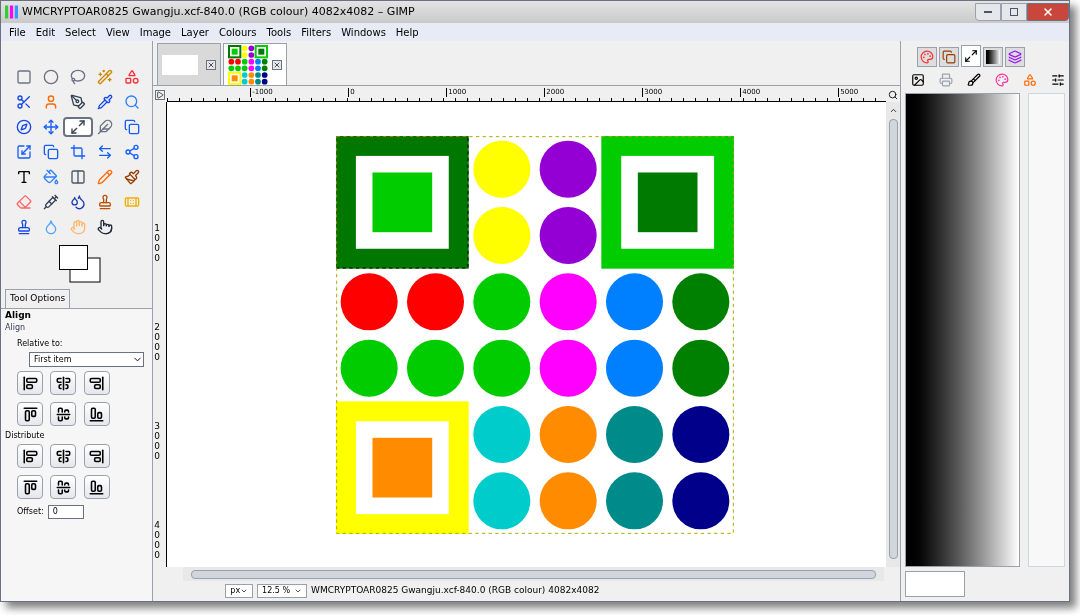  I want to click on menu-item: Filters, so click(316, 32).